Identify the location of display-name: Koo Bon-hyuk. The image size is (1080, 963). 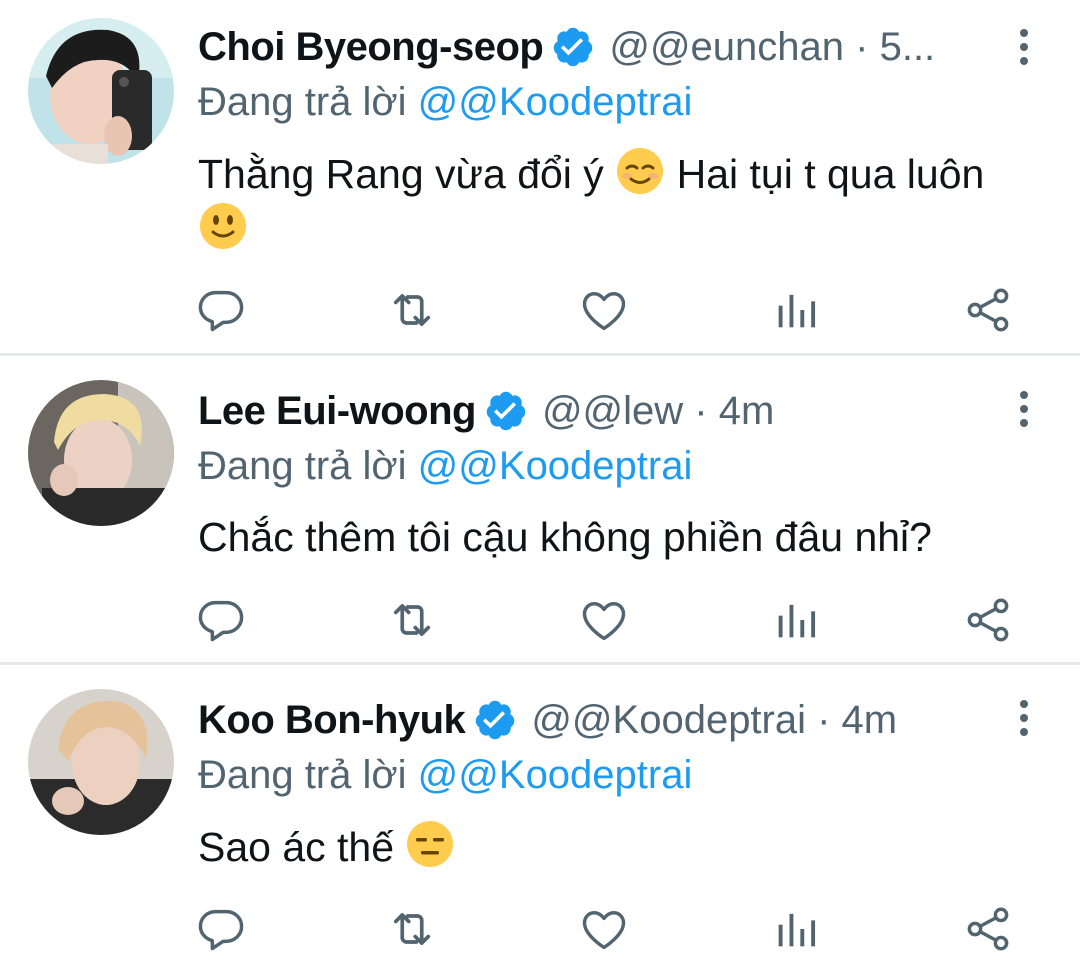
(332, 720).